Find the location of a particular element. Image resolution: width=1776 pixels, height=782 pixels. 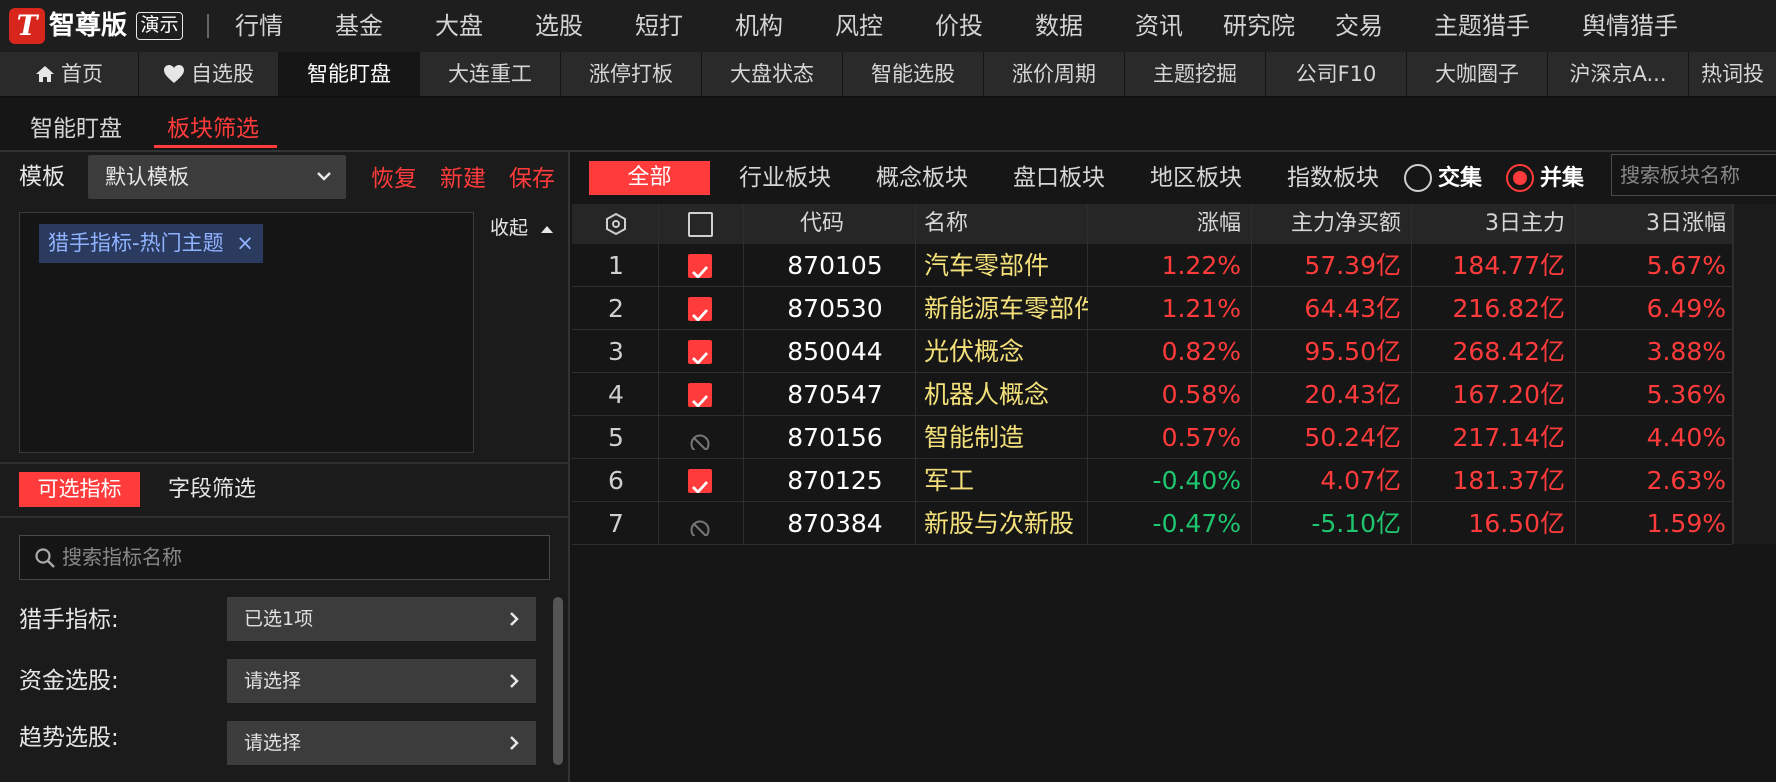

tab-available-indicators: 可选指标 is located at coordinates (79, 489).